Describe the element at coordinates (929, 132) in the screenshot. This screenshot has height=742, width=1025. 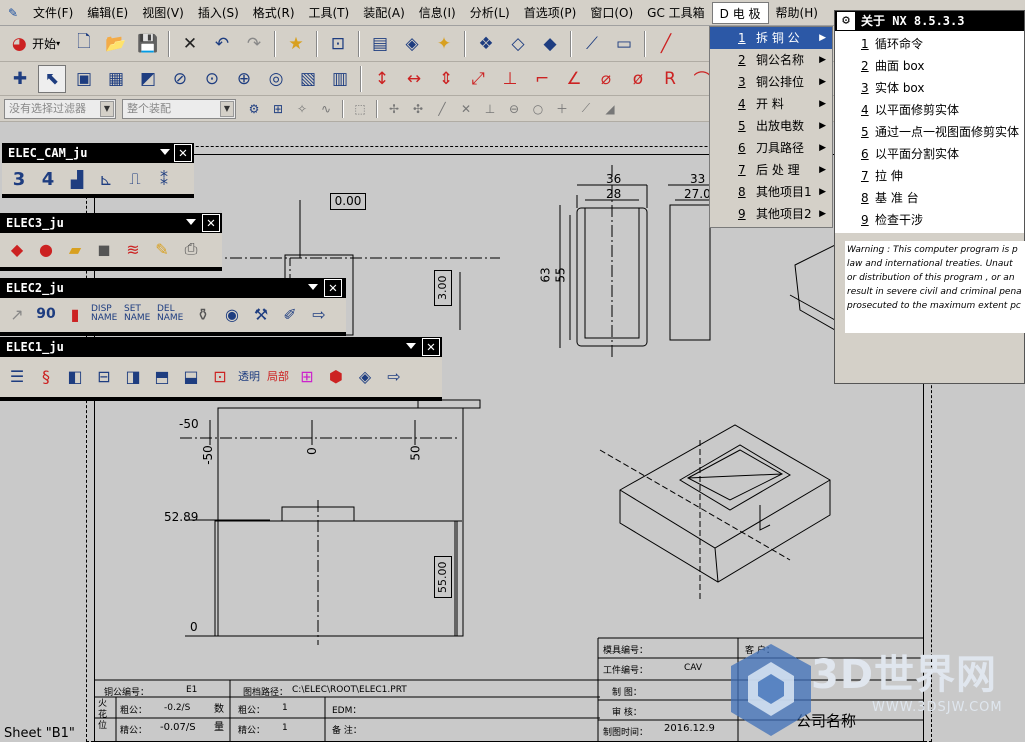
I see `submenu-item: 5 通过一点一视图面修剪实体` at that location.